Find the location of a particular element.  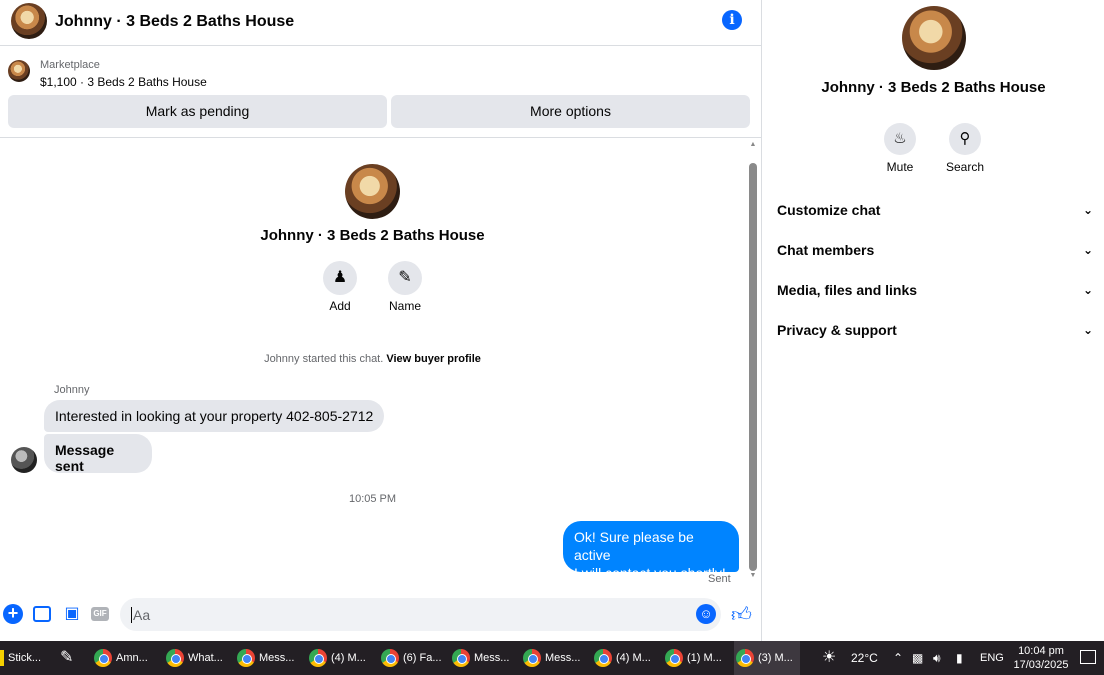

message-composer: + ▣ GIF Aa ☺ 👍︎ is located at coordinates (381, 618).